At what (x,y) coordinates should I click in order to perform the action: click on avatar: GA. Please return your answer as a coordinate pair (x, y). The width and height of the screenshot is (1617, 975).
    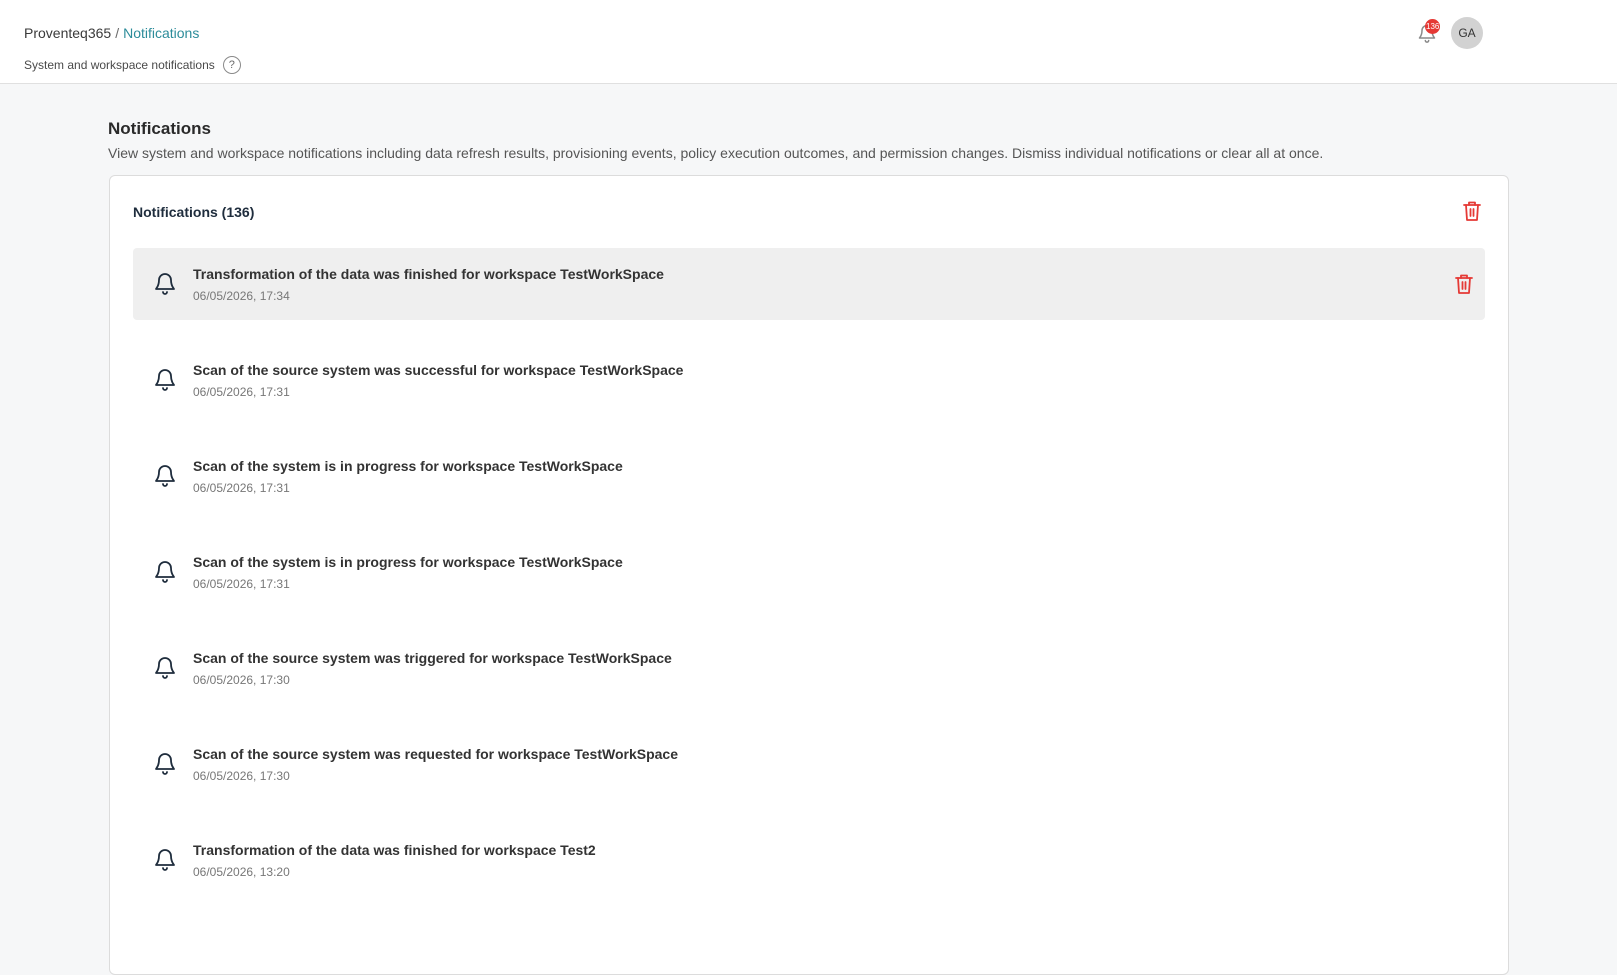
    Looking at the image, I should click on (1467, 33).